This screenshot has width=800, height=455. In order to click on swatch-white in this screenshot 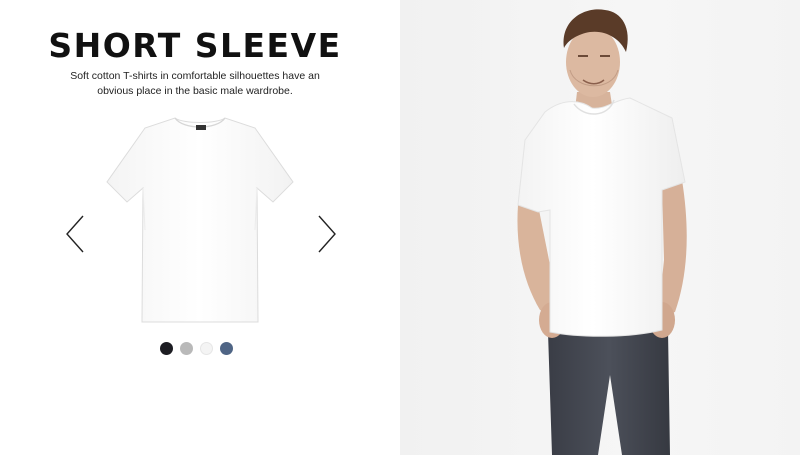, I will do `click(206, 348)`.